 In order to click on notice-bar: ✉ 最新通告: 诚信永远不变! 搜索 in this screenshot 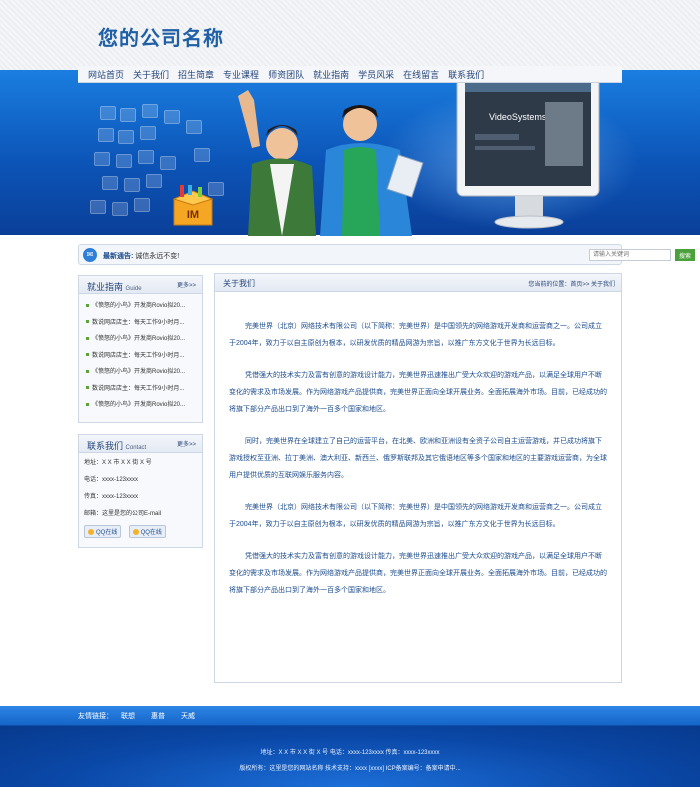, I will do `click(386, 254)`.